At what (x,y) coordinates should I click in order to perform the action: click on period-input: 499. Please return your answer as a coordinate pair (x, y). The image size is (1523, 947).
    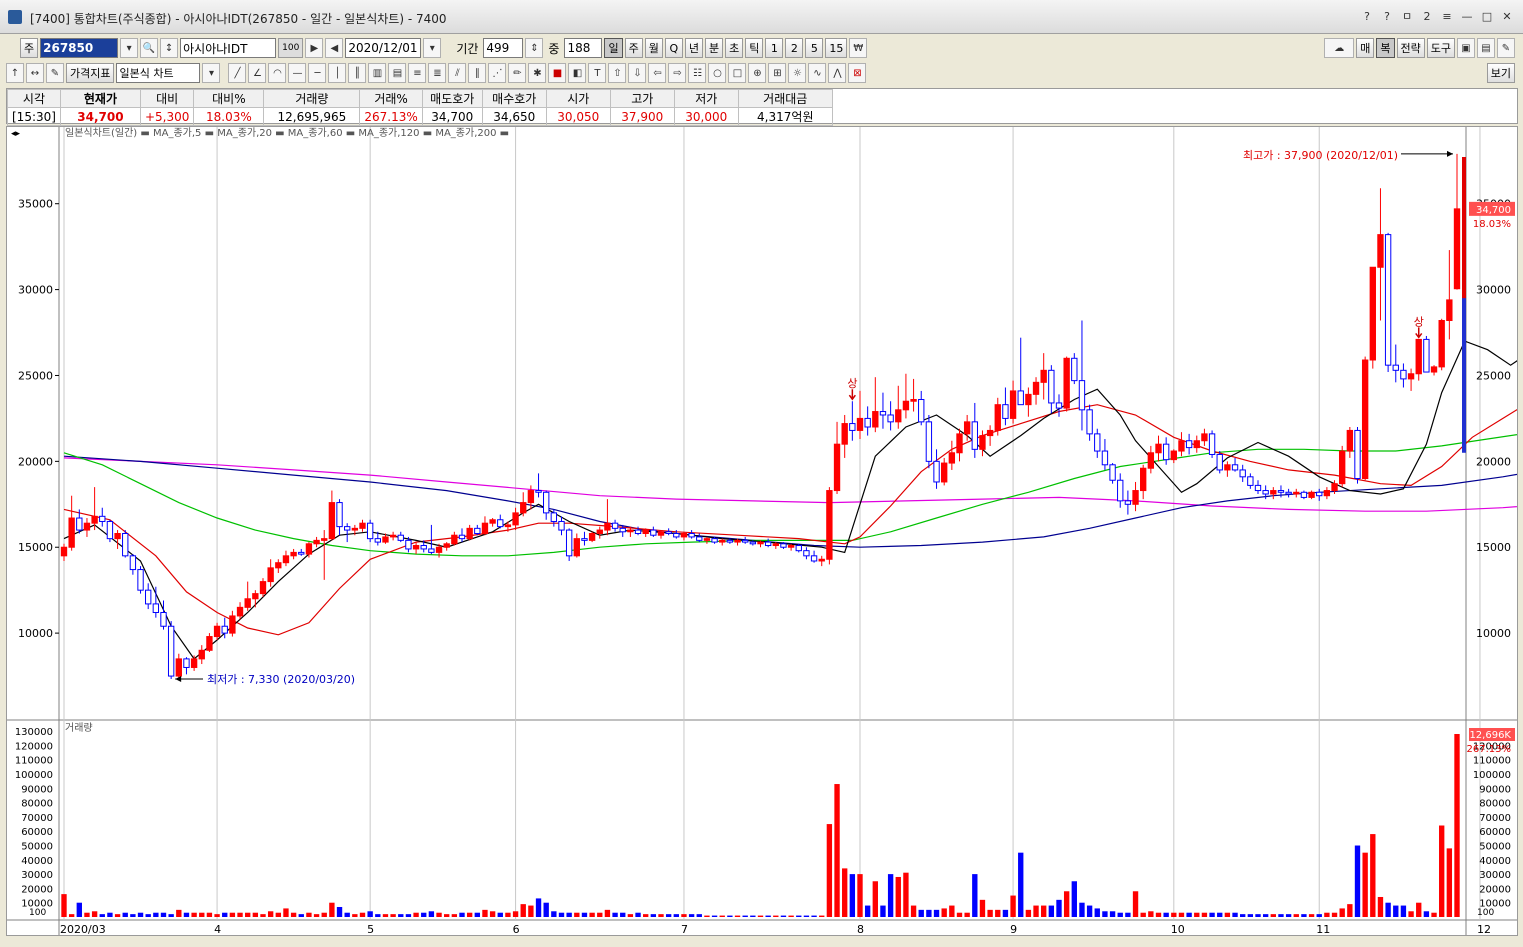
    Looking at the image, I should click on (503, 48).